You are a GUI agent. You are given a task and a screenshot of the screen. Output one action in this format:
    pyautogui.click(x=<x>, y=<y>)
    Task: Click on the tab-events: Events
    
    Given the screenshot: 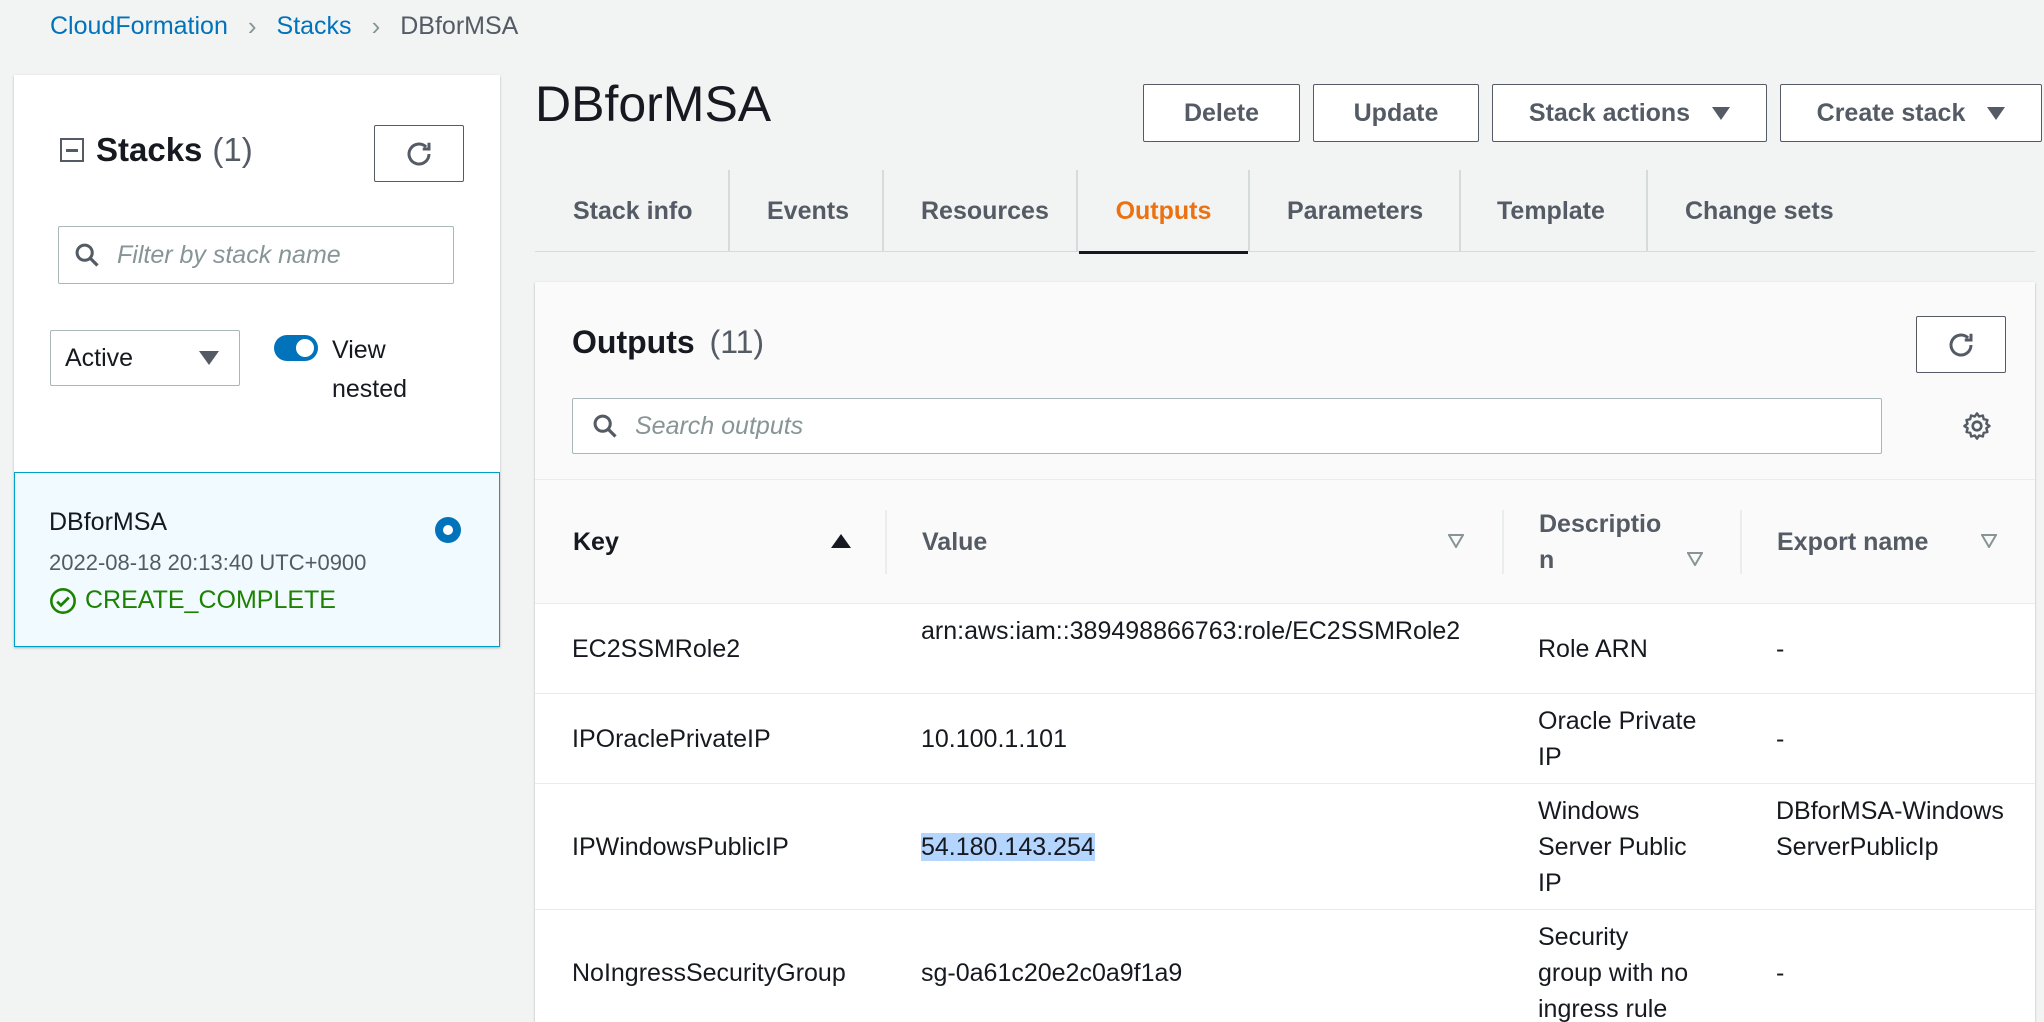 What is the action you would take?
    pyautogui.click(x=808, y=211)
    